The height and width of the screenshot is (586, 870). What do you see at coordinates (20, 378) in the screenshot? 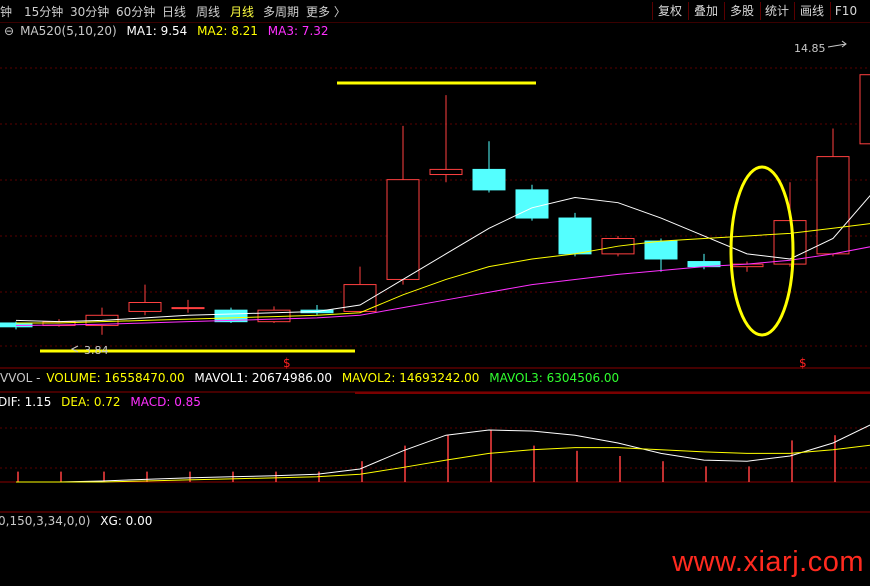
I see `vol-indicator-name: VVOL -` at bounding box center [20, 378].